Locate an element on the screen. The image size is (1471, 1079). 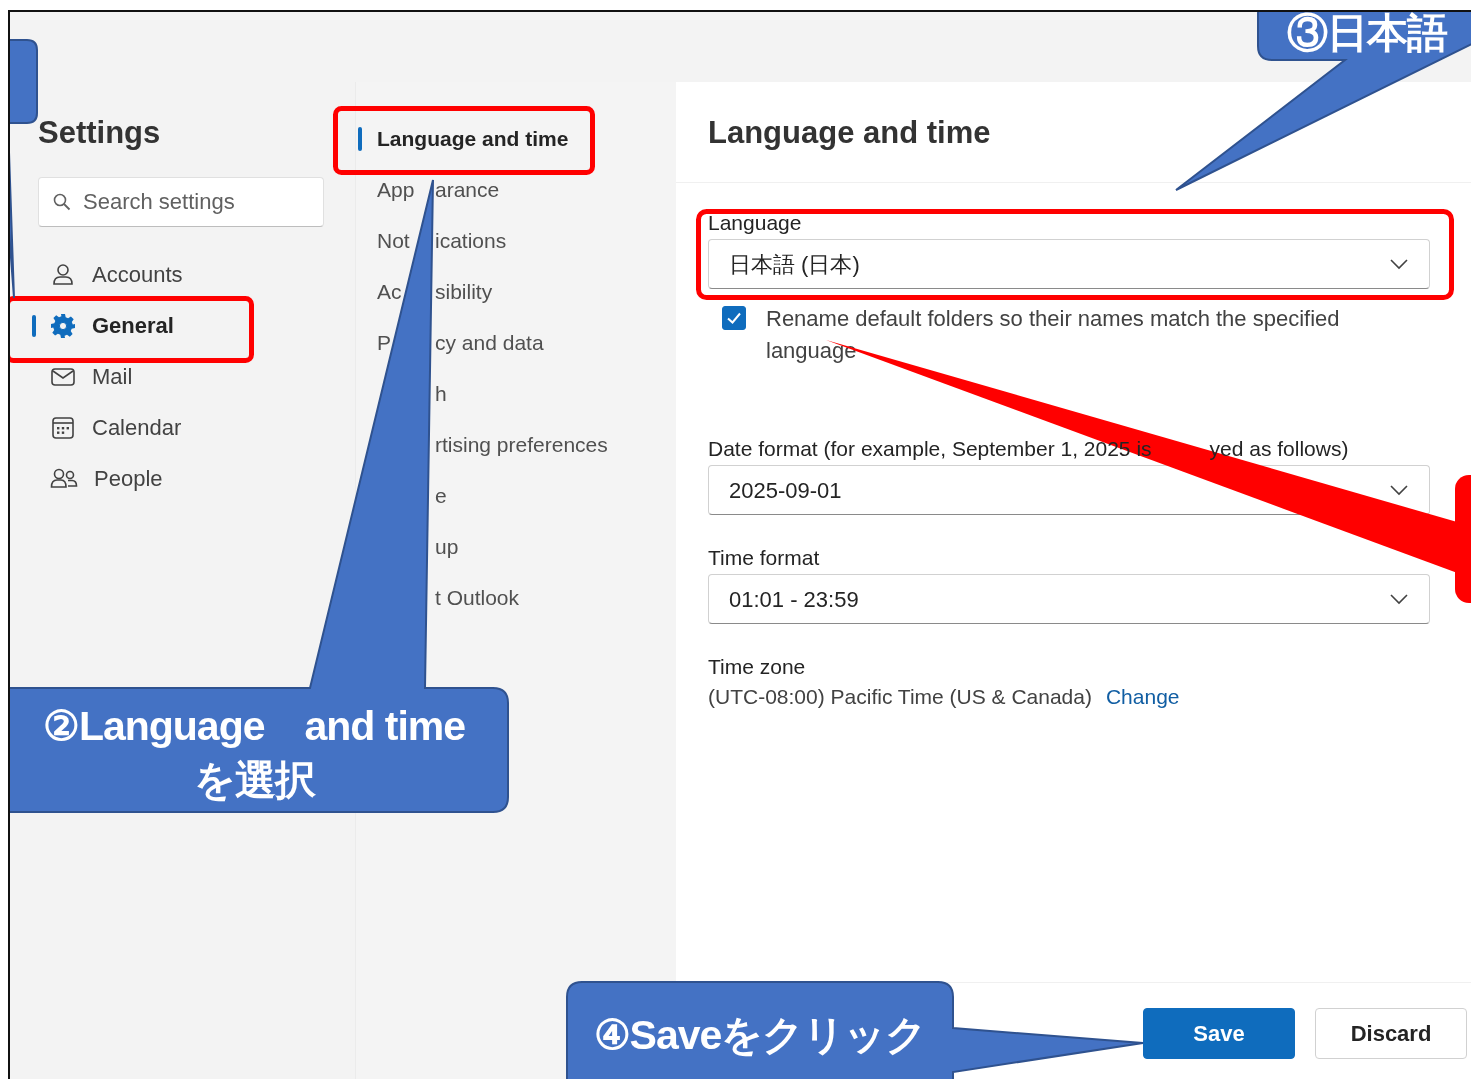
checkbox-label: Rename default folders so their names match the specified language is located at coordinates (1053, 335).